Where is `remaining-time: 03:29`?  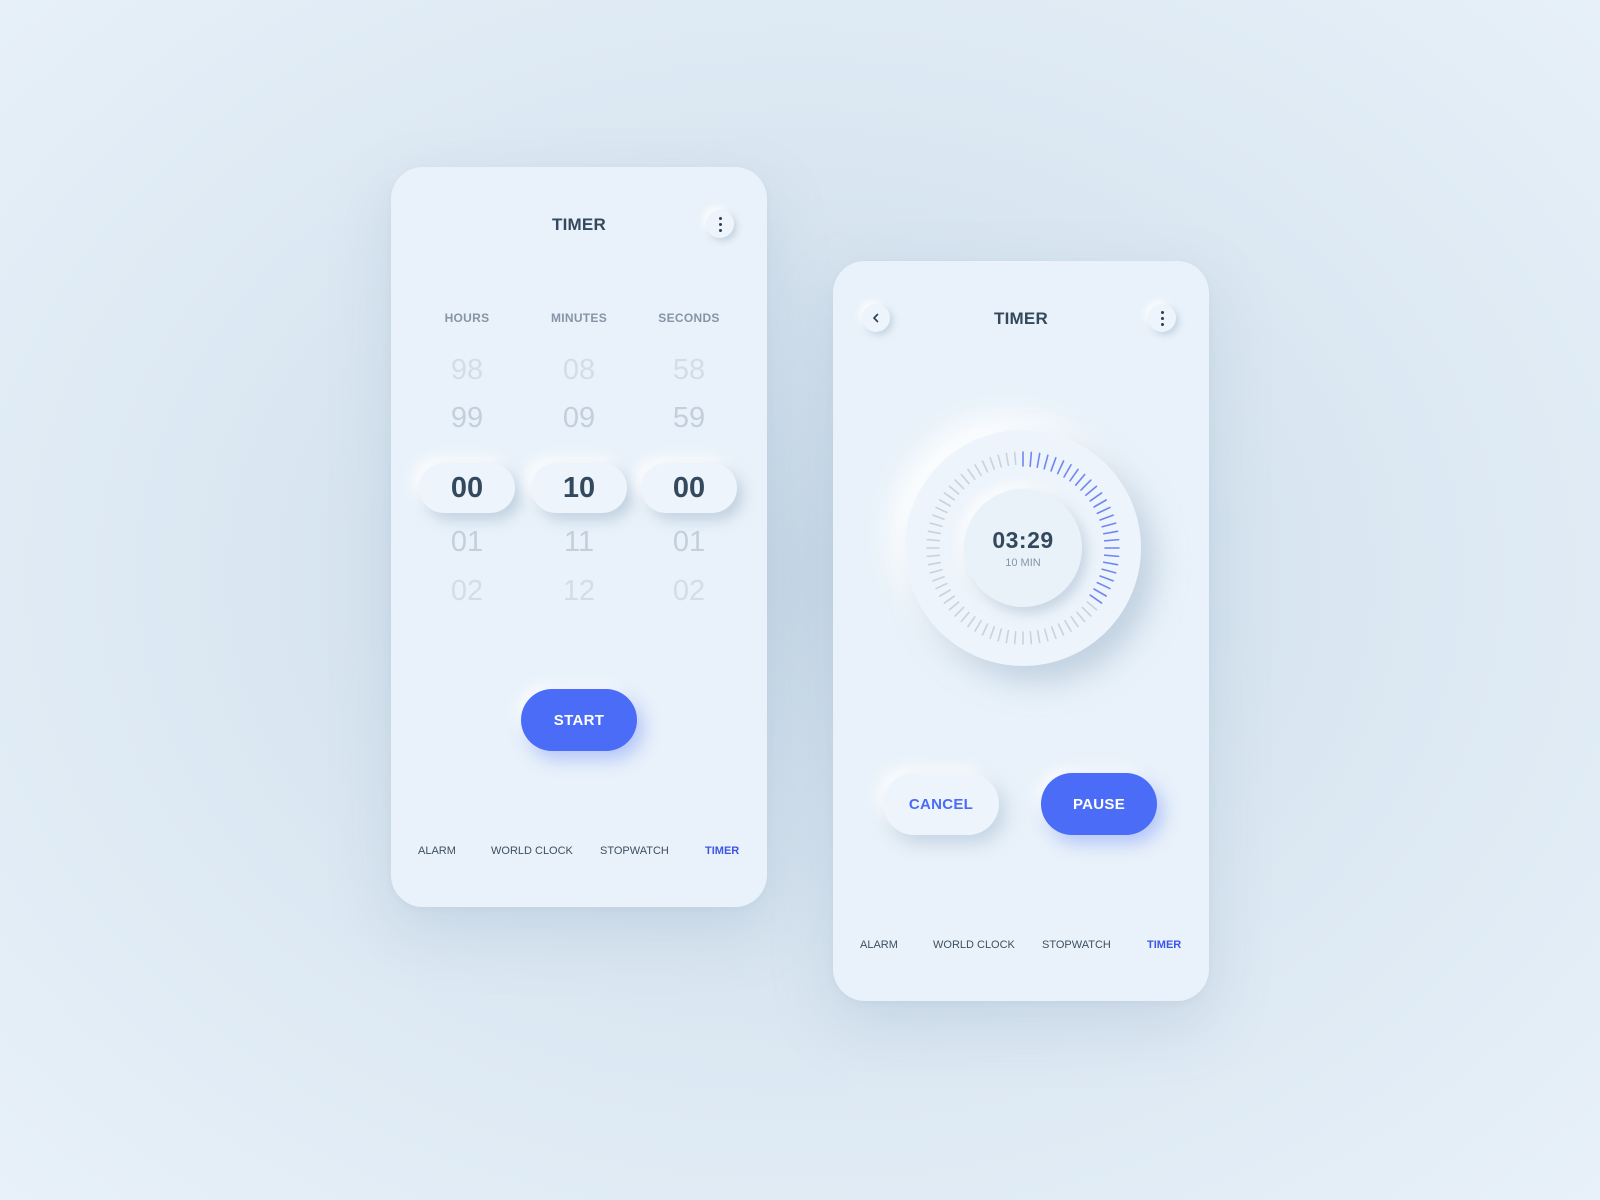 remaining-time: 03:29 is located at coordinates (1023, 540).